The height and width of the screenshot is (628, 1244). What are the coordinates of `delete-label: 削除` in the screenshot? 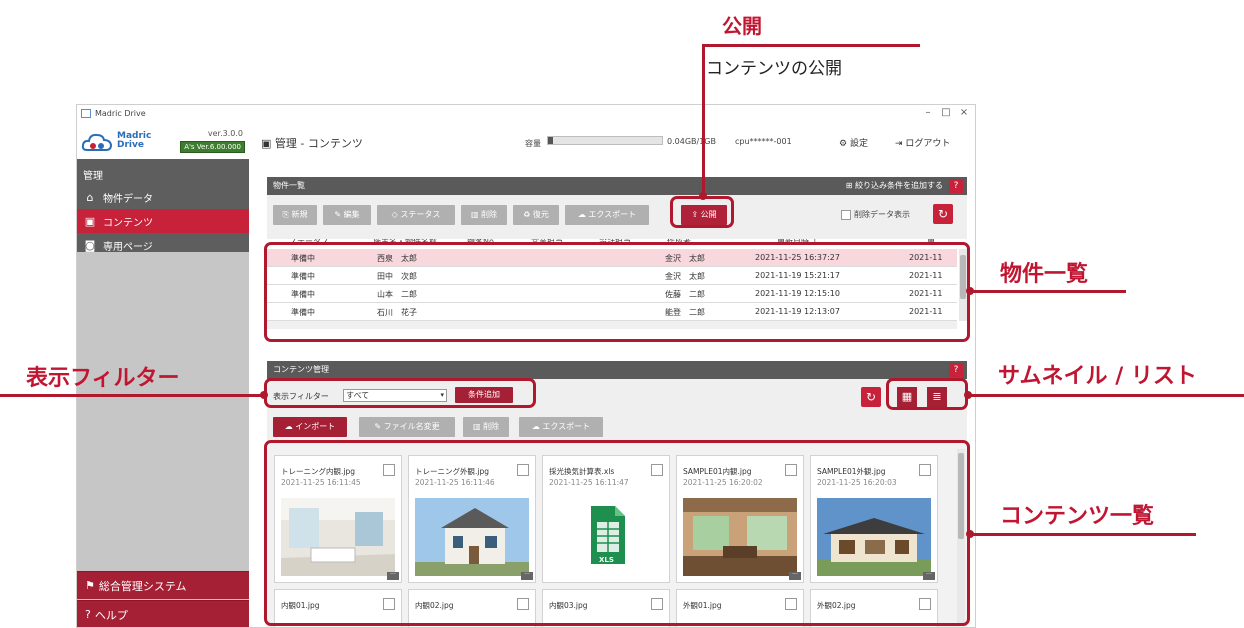 It's located at (489, 214).